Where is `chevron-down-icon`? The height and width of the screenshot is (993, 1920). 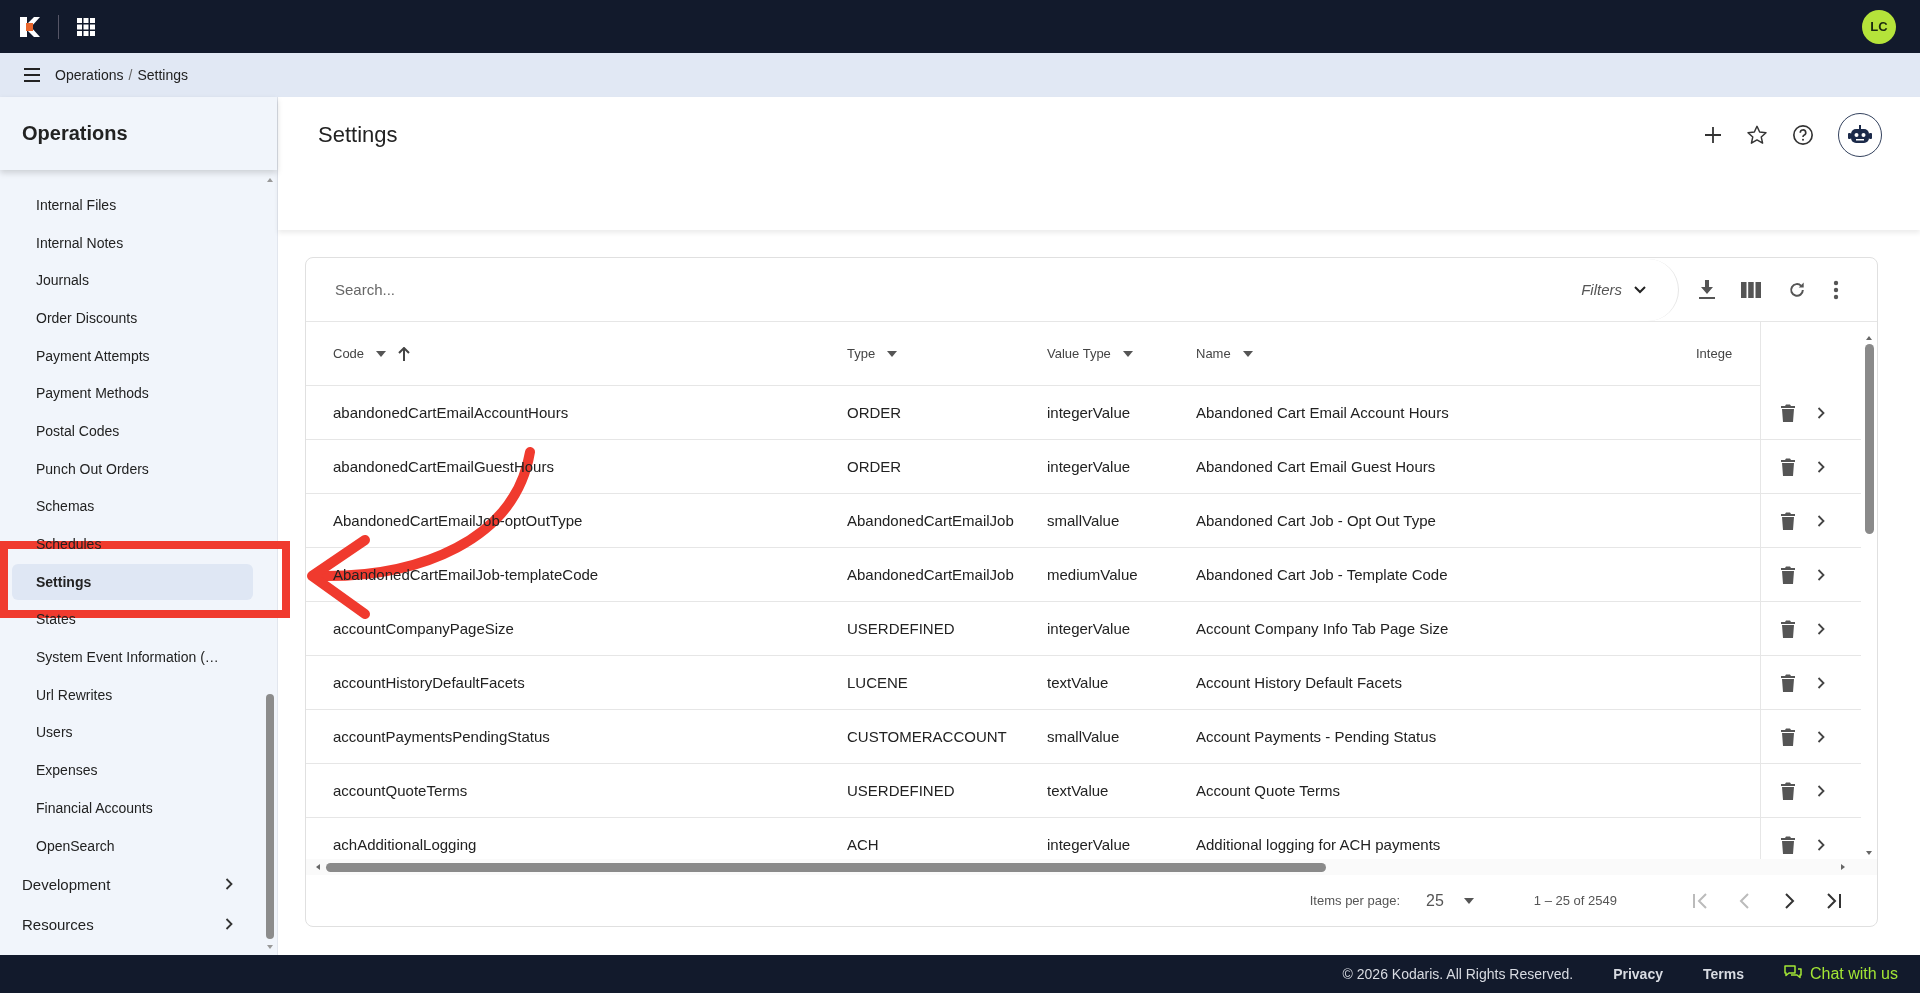 chevron-down-icon is located at coordinates (1640, 289).